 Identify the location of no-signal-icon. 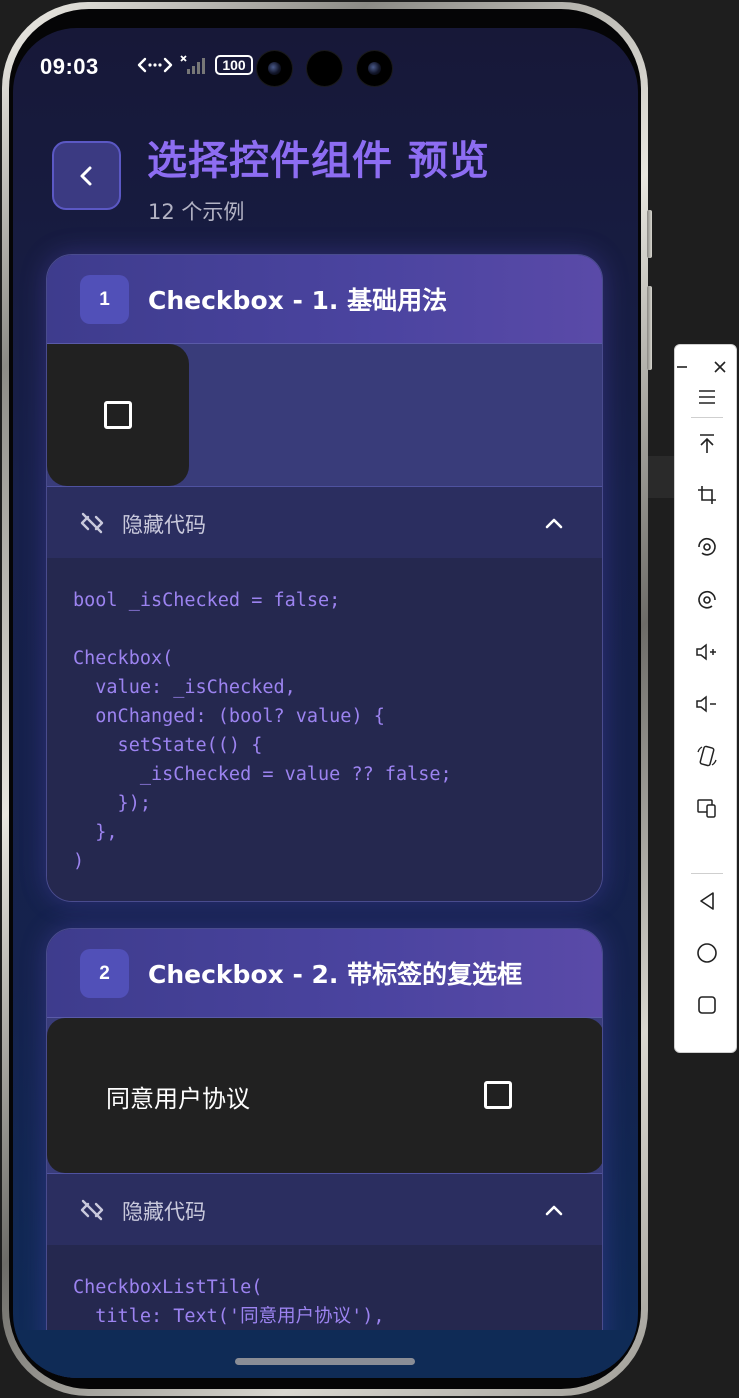
(192, 64).